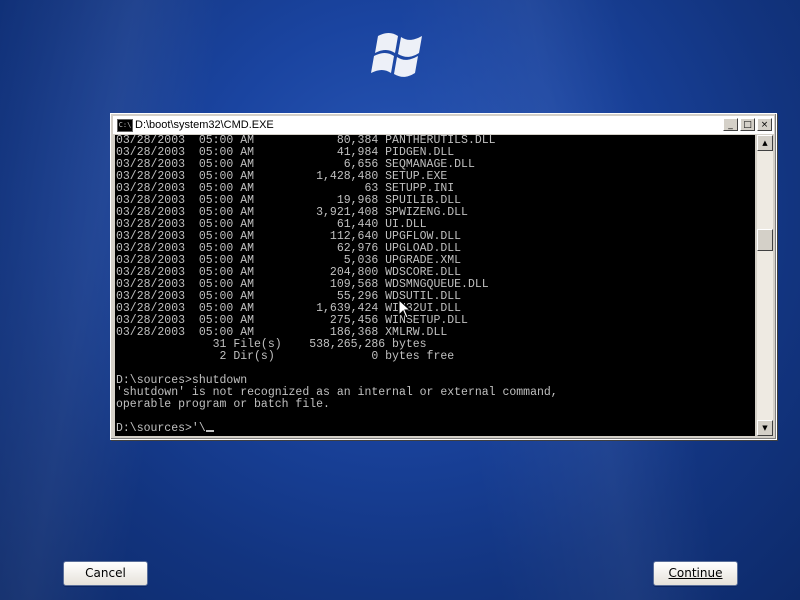 This screenshot has height=600, width=800. Describe the element at coordinates (204, 125) in the screenshot. I see `window-title: D:\boot\system32\CMD.EXE` at that location.